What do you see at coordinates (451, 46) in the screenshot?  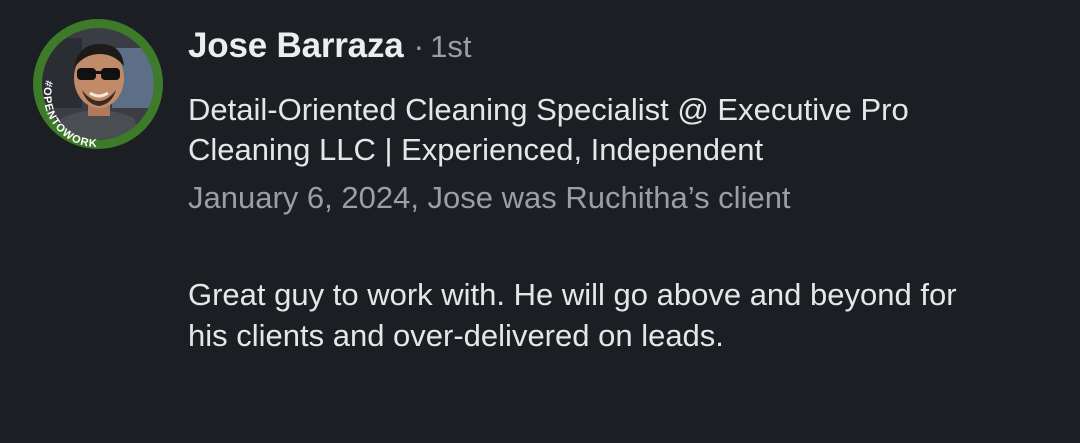 I see `connection-degree: 1st` at bounding box center [451, 46].